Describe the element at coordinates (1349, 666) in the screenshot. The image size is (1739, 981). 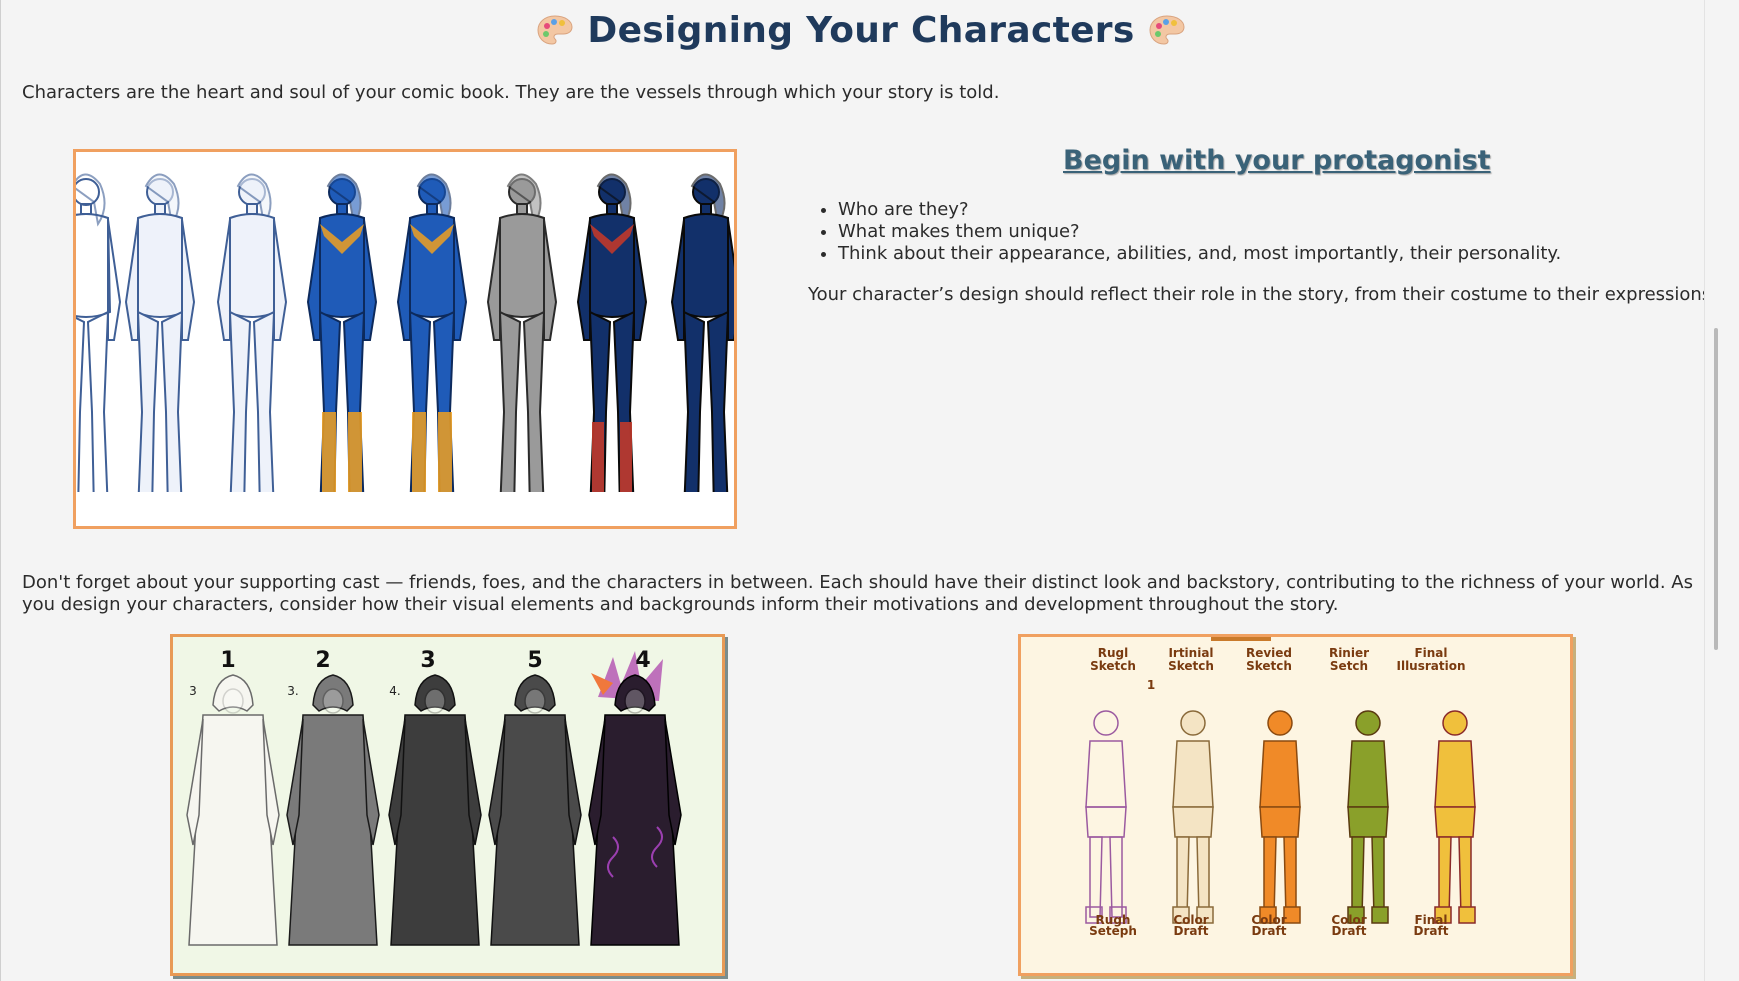
I see `stage-label-top: Setch` at that location.